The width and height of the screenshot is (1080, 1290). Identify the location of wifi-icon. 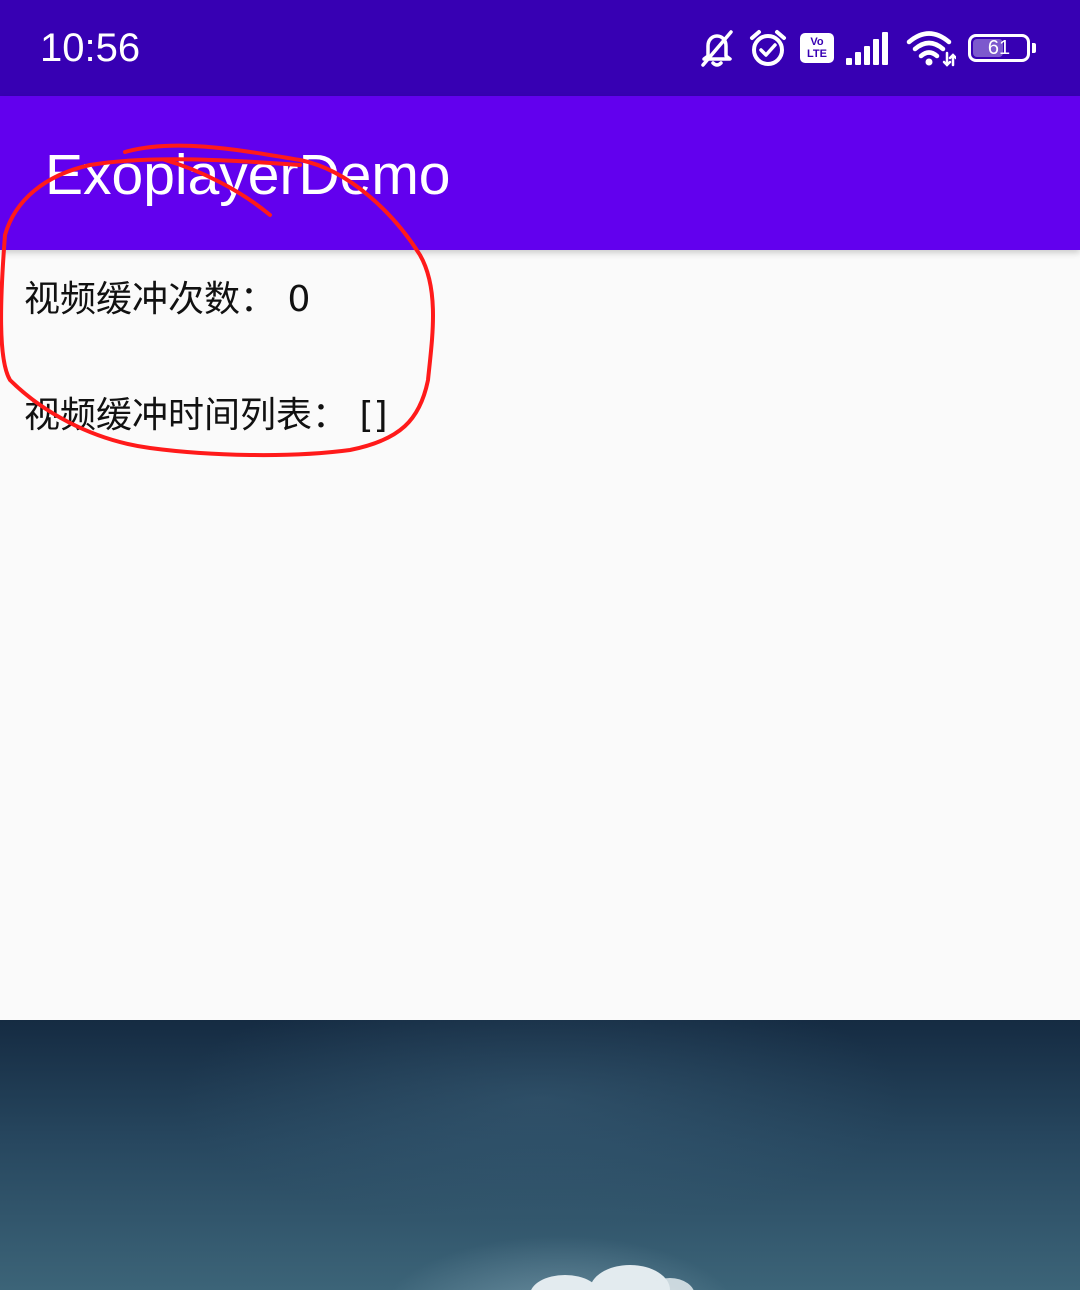
(931, 48).